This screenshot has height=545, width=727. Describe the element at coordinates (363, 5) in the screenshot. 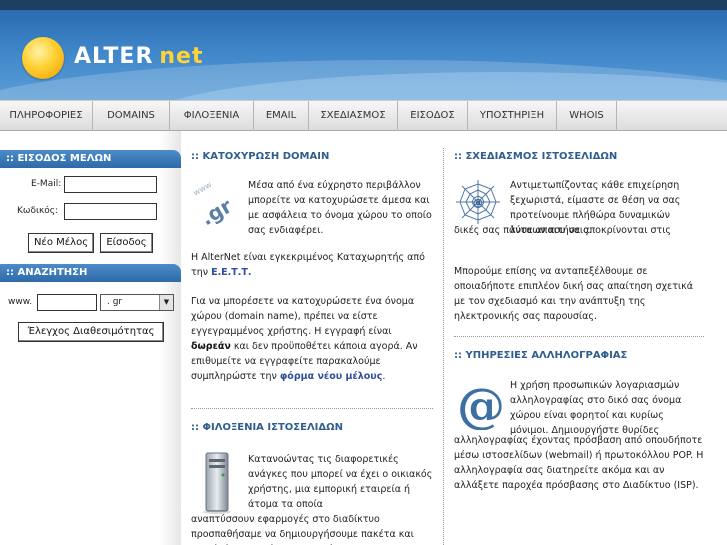

I see `top-strip` at that location.